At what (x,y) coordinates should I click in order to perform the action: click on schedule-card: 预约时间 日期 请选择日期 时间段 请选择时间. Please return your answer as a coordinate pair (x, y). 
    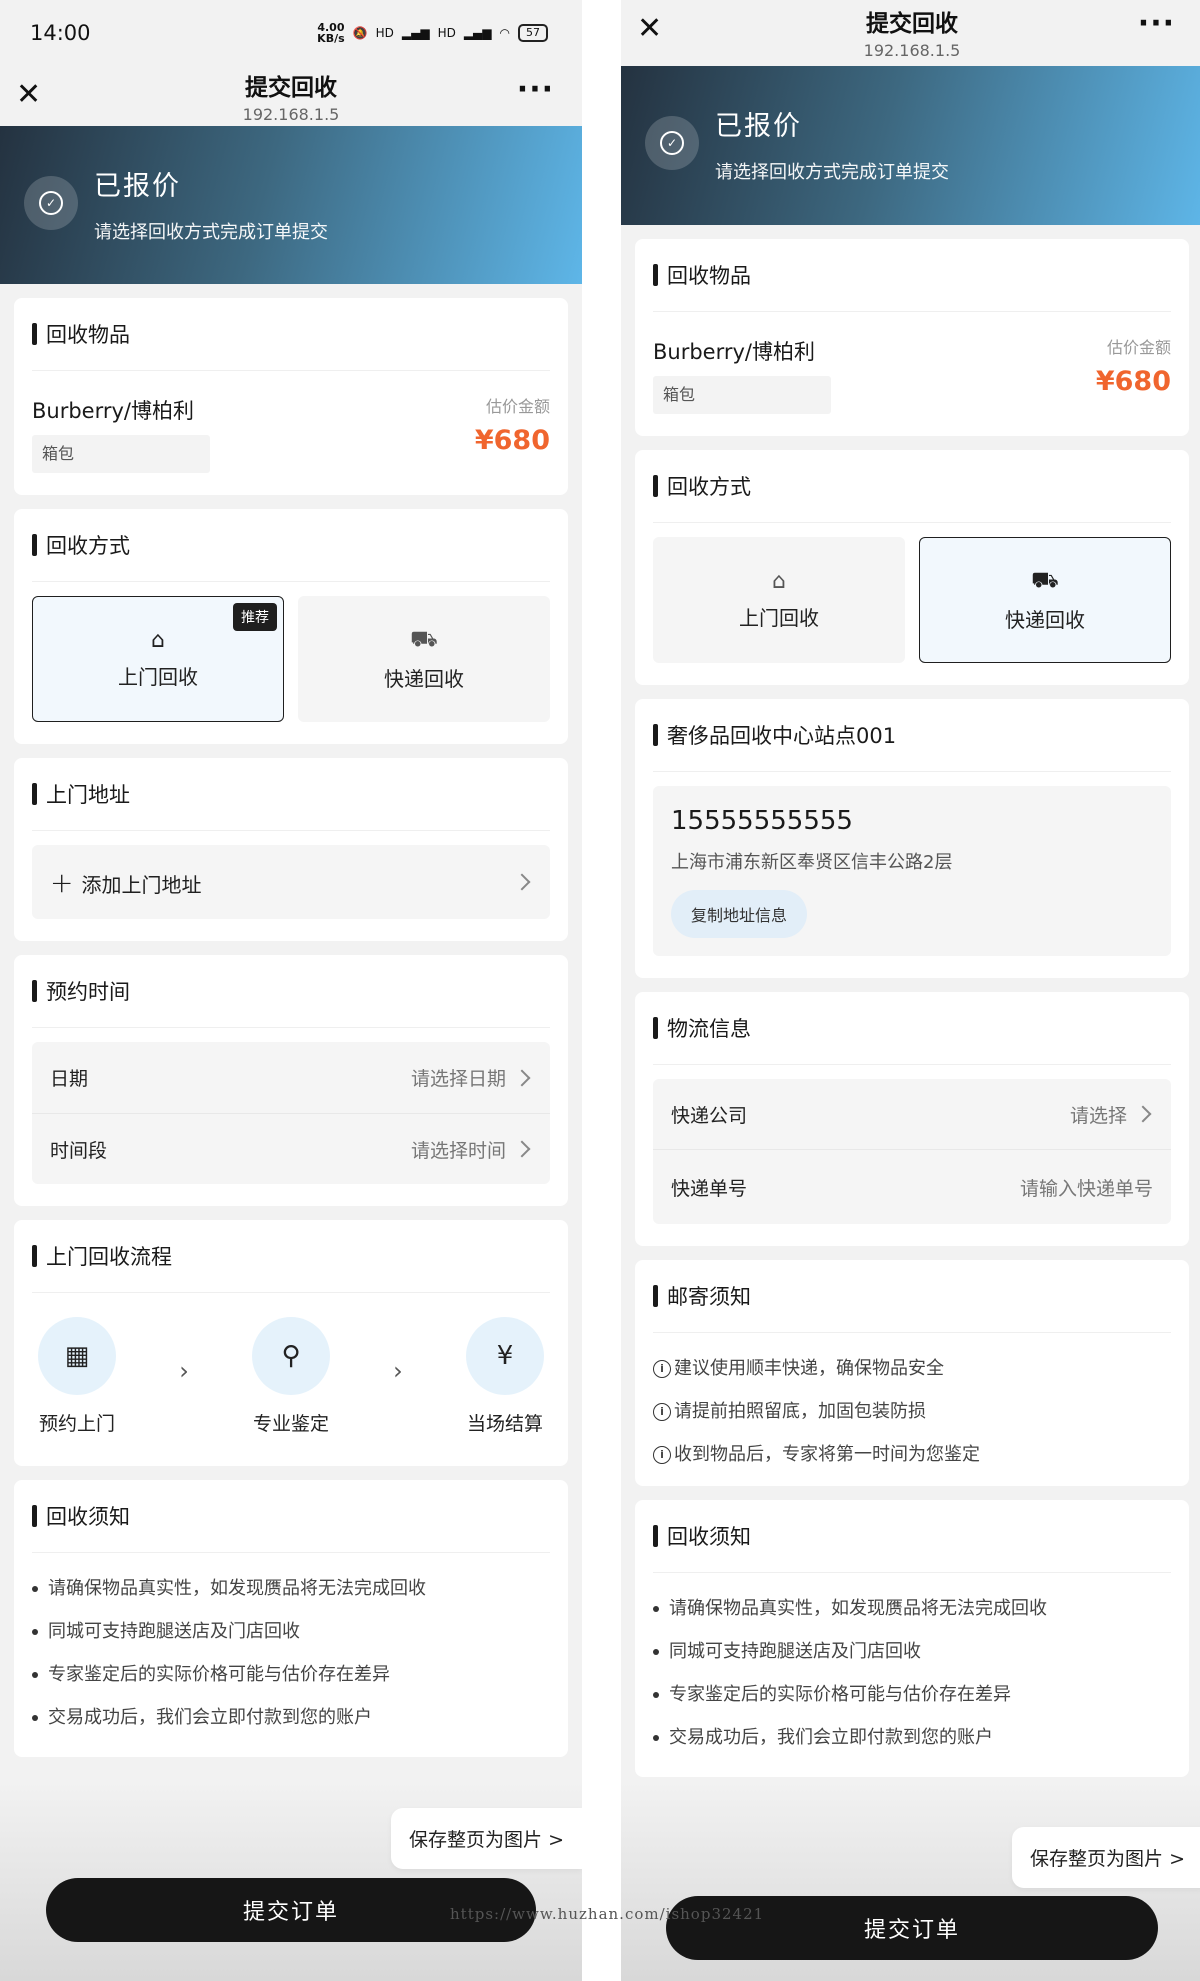
    Looking at the image, I should click on (291, 1080).